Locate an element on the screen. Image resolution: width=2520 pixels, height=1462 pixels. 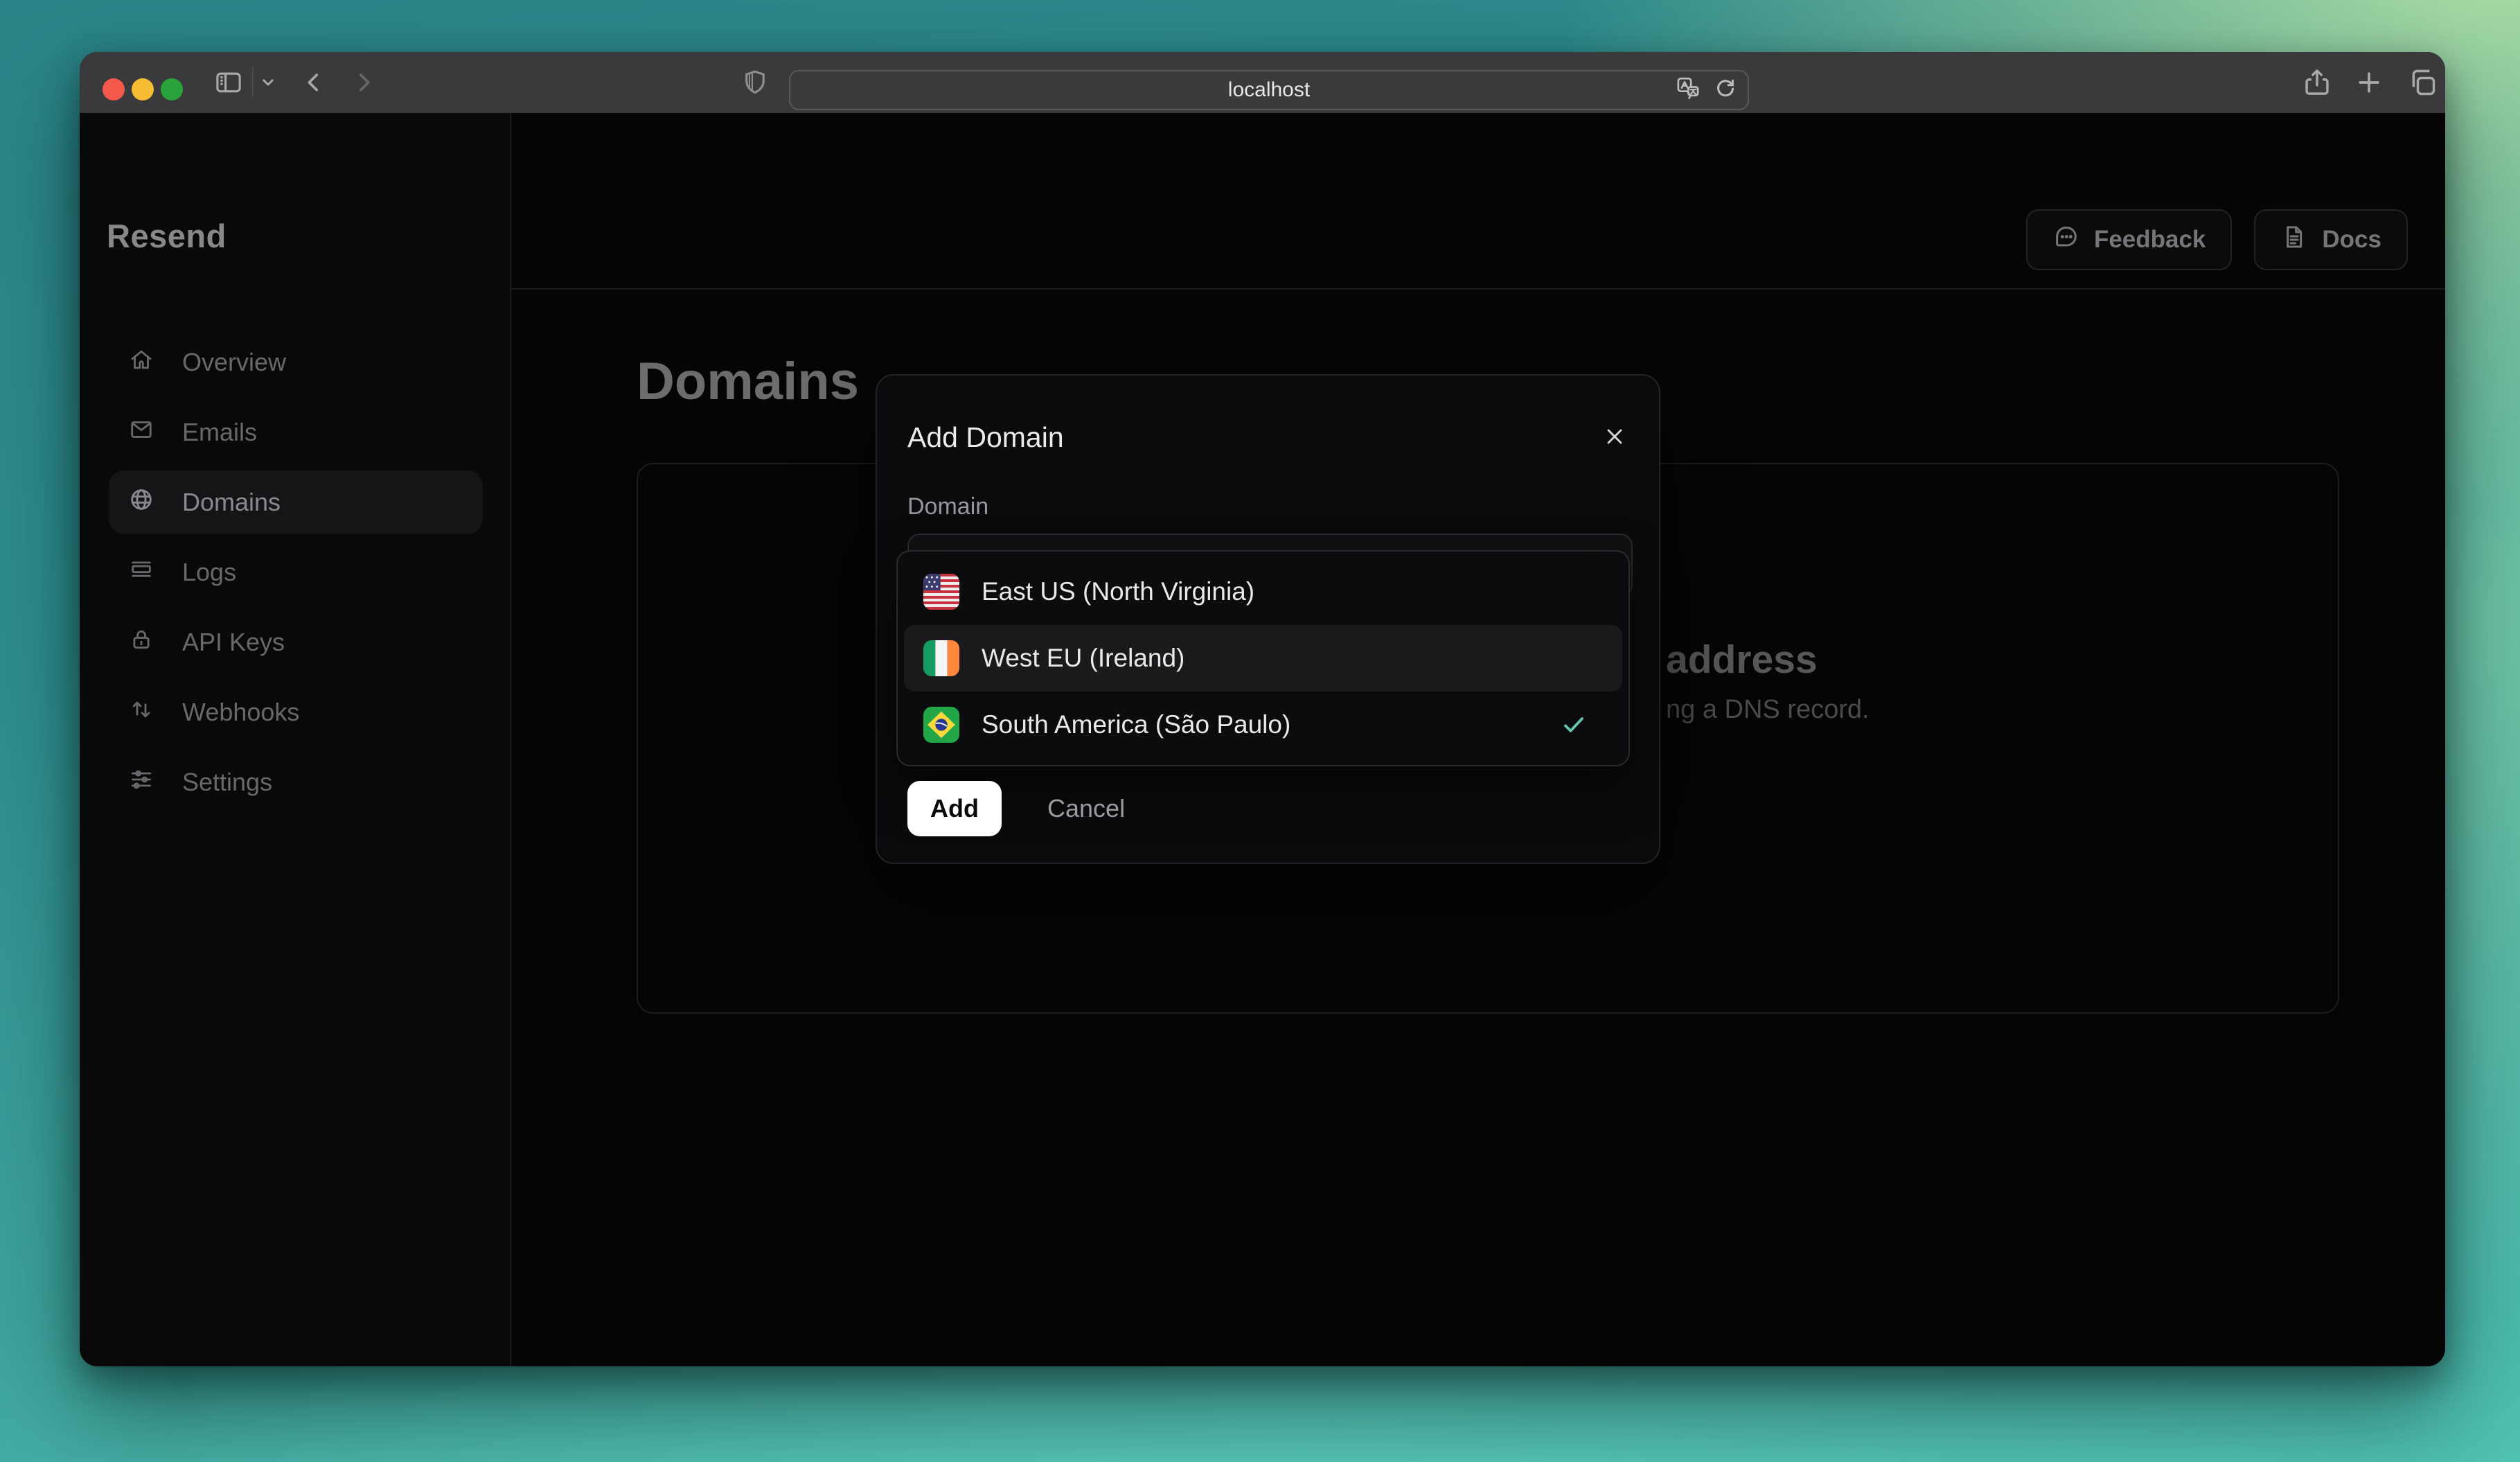
sidebar-item-label: API Keys is located at coordinates (233, 642).